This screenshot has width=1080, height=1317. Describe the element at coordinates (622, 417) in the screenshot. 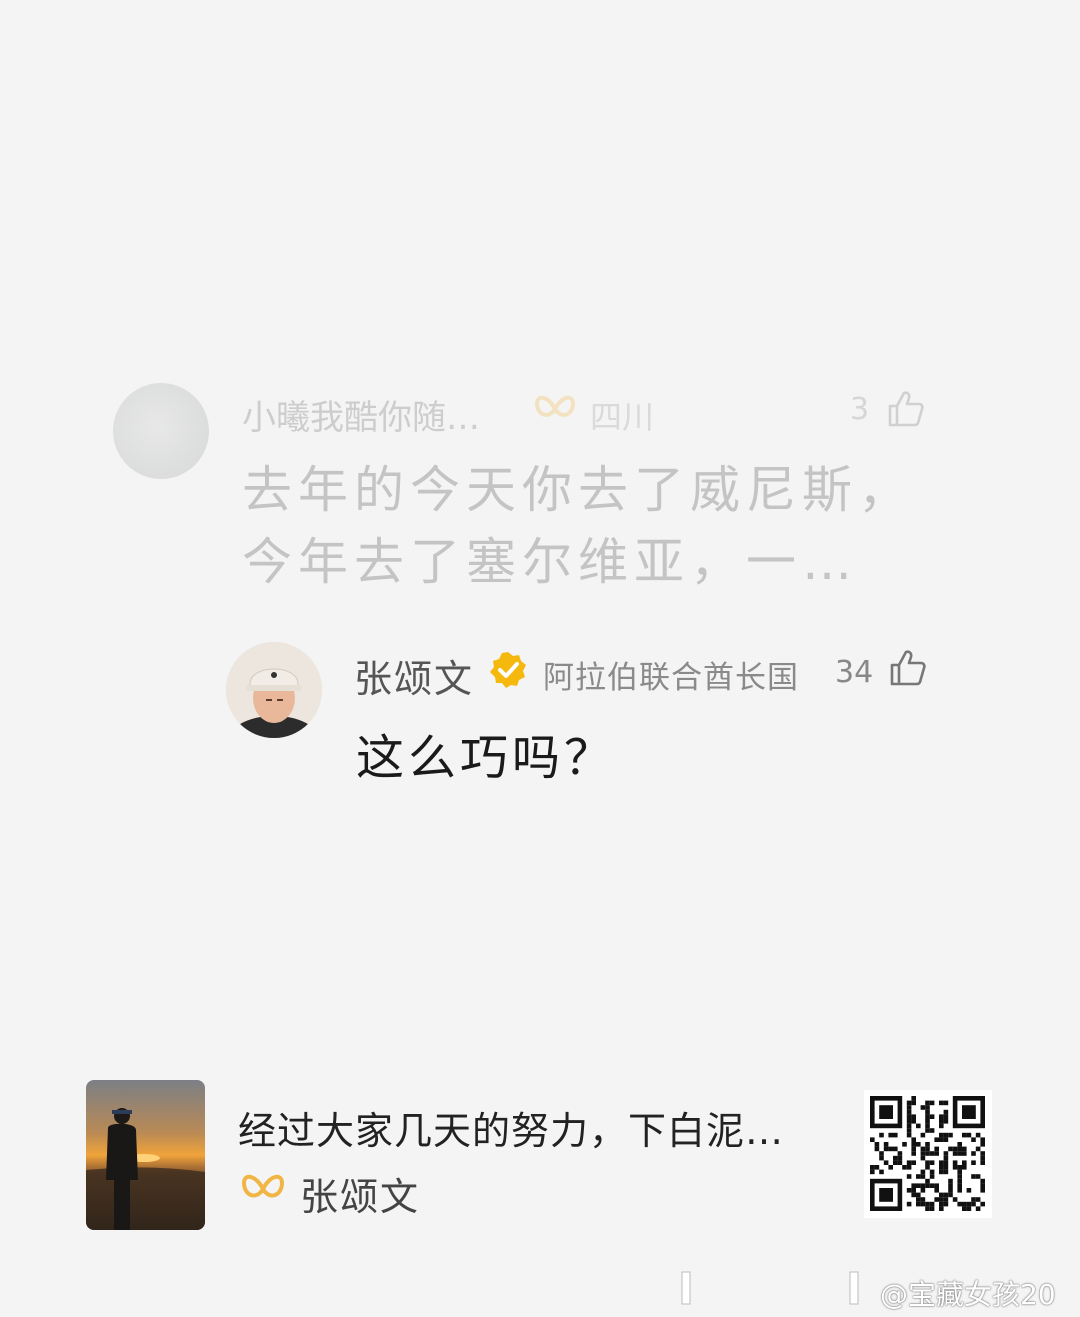

I see `comment-location: 四川` at that location.